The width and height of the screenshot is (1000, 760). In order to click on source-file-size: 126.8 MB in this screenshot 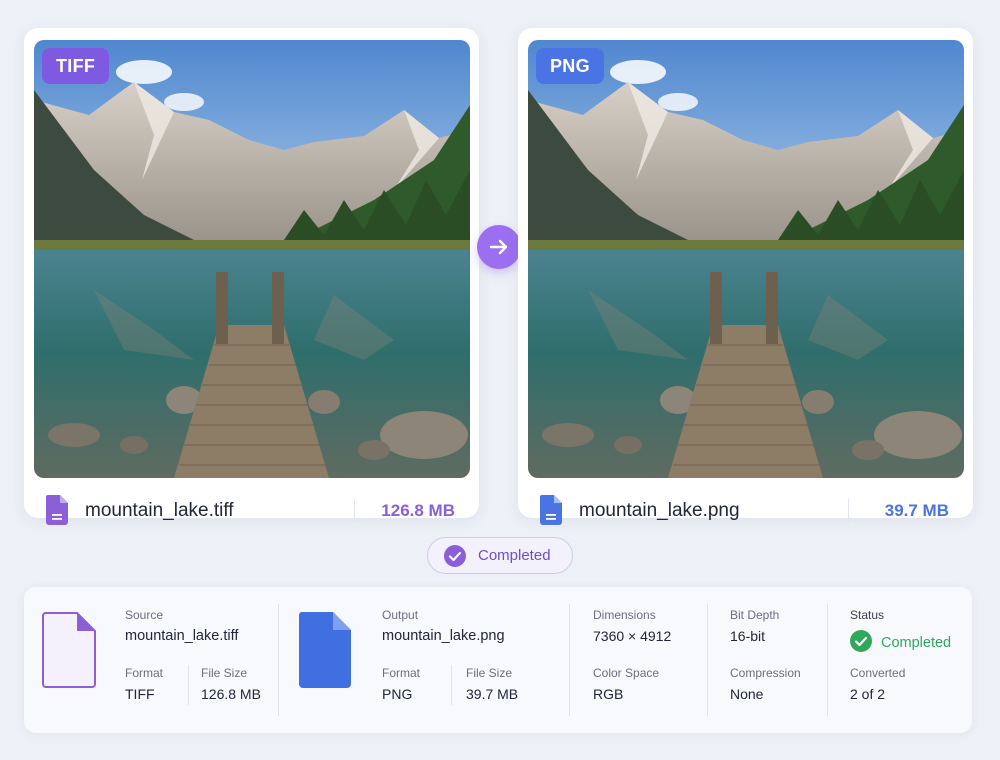, I will do `click(418, 510)`.